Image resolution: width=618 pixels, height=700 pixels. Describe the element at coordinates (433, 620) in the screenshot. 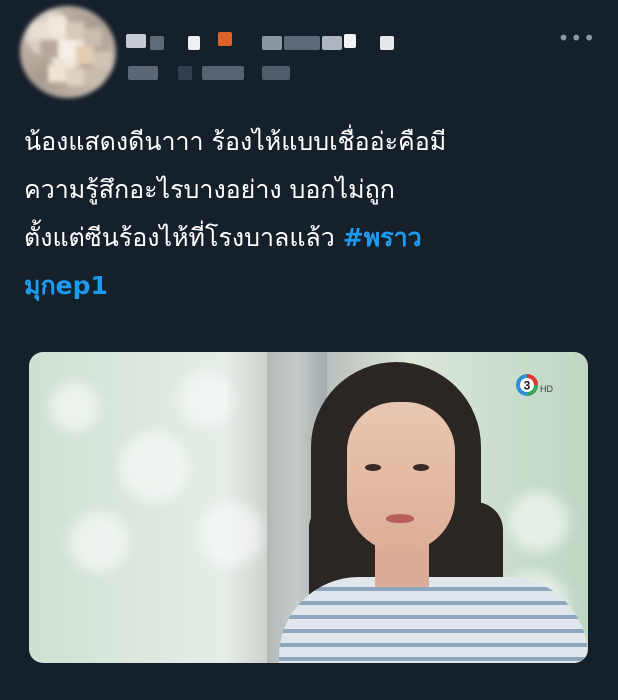

I see `striped-shirt` at that location.